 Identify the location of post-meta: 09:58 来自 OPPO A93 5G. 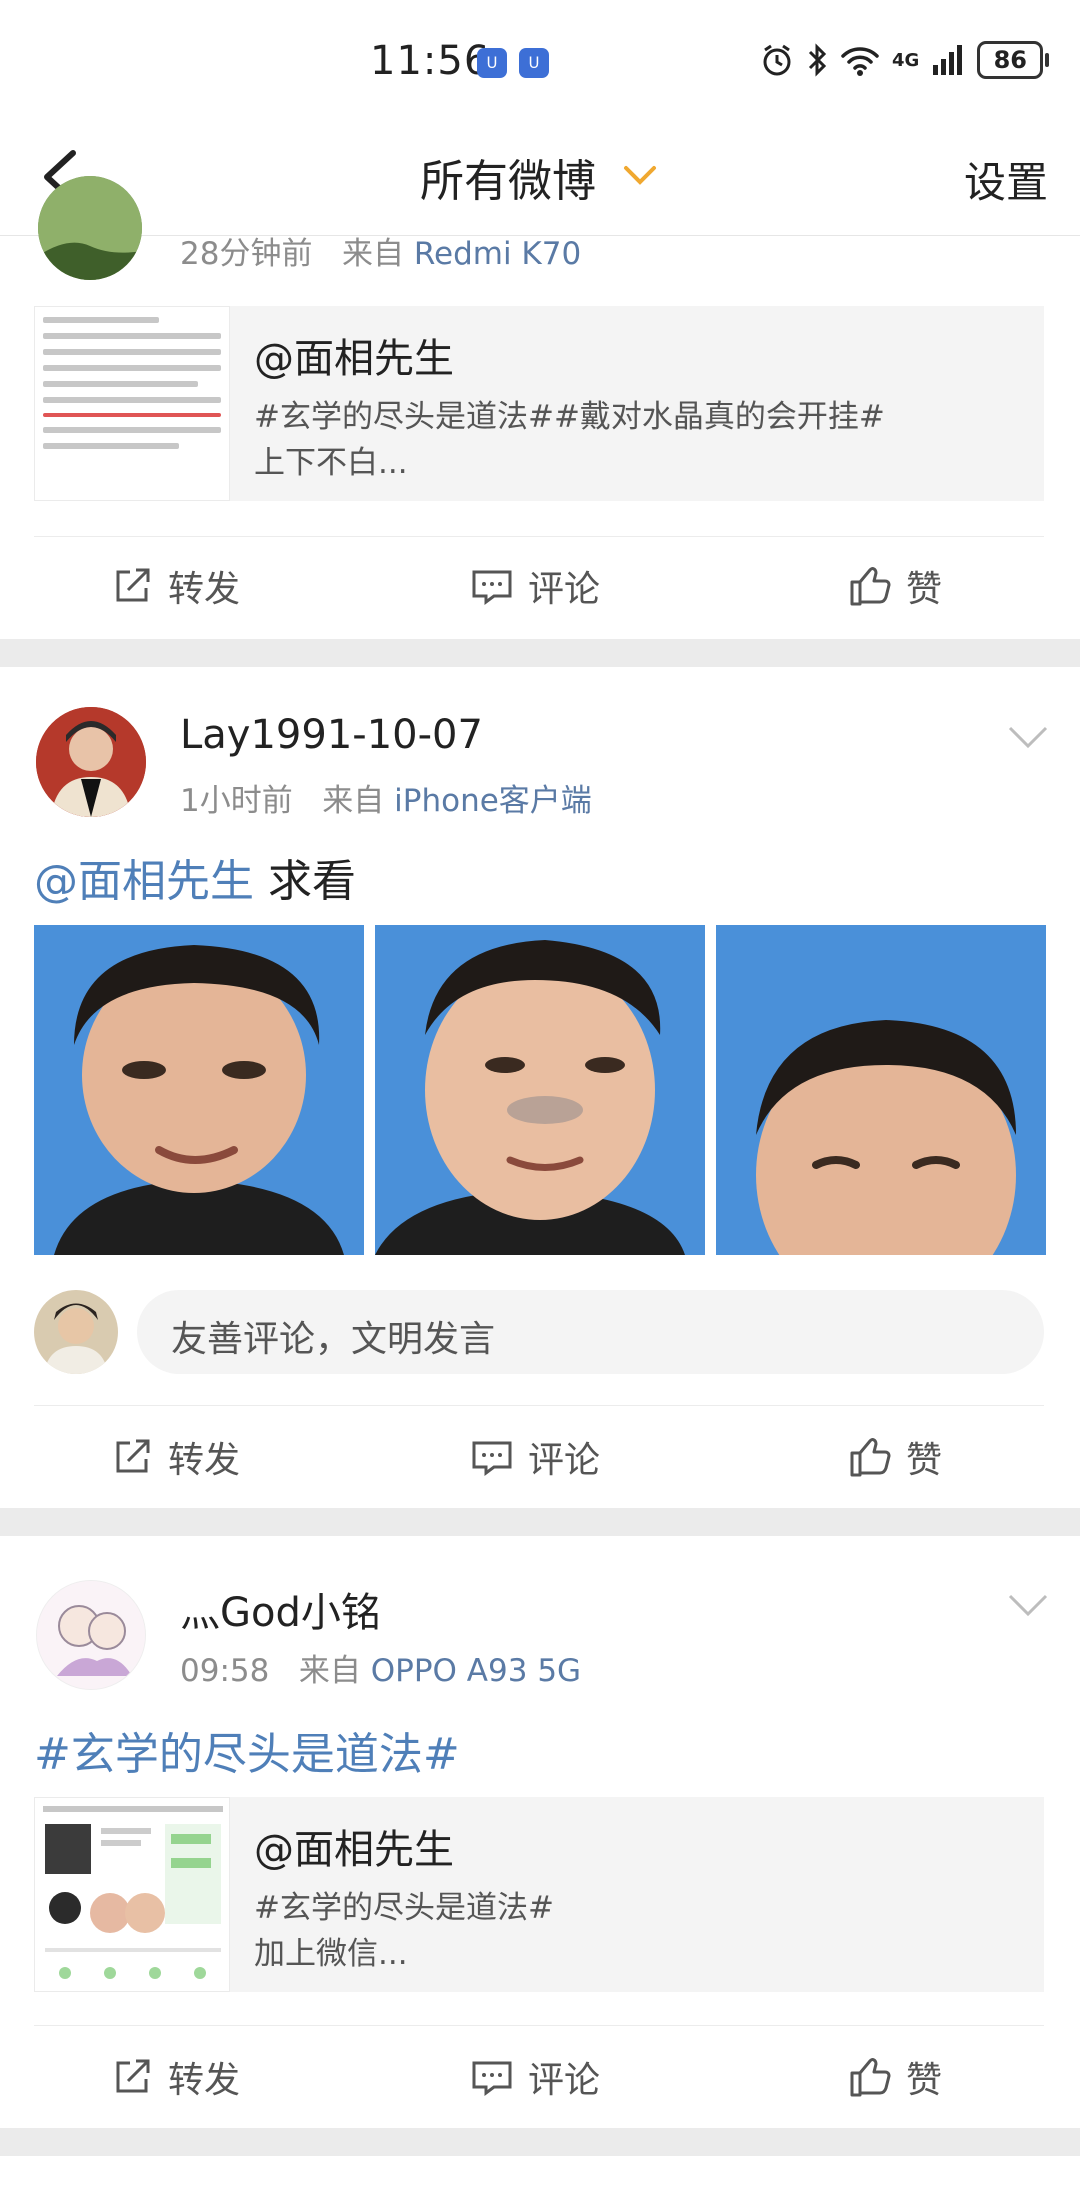
(380, 1667).